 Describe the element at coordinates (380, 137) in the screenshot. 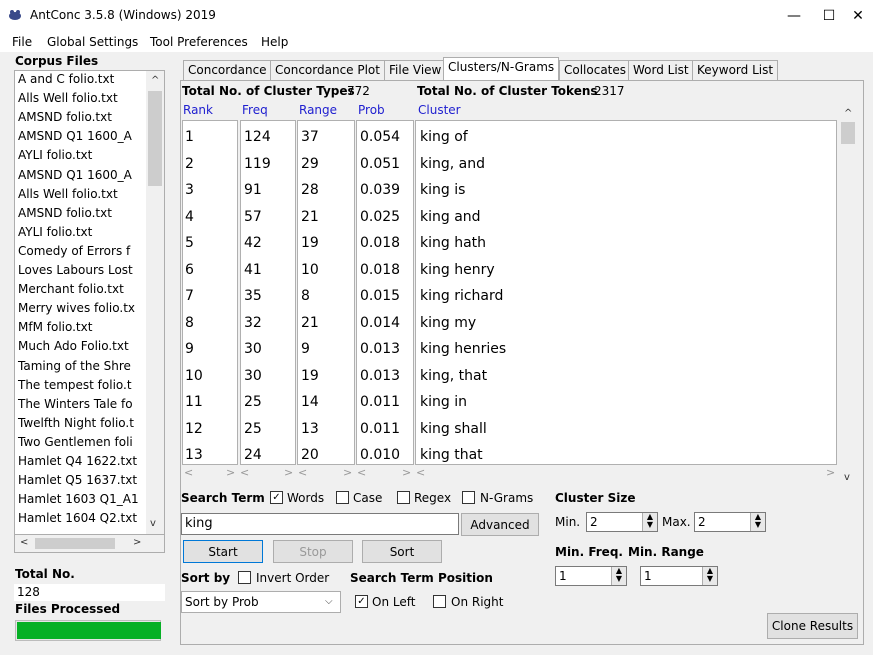

I see `prob-cell: 0.054` at that location.